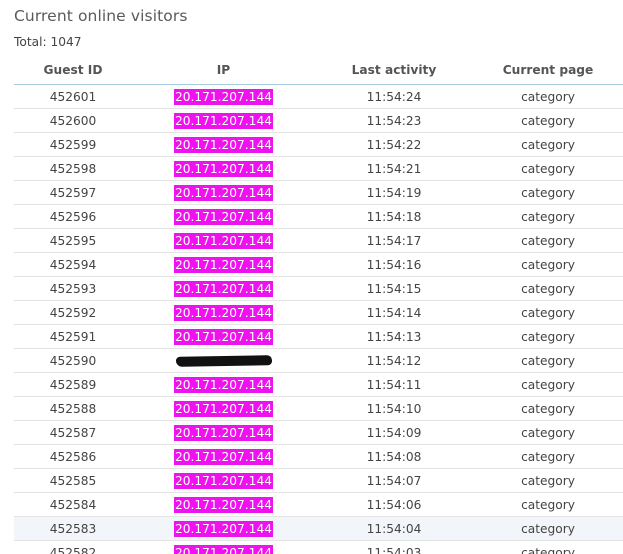  What do you see at coordinates (73, 120) in the screenshot?
I see `guest-id-cell: 452600` at bounding box center [73, 120].